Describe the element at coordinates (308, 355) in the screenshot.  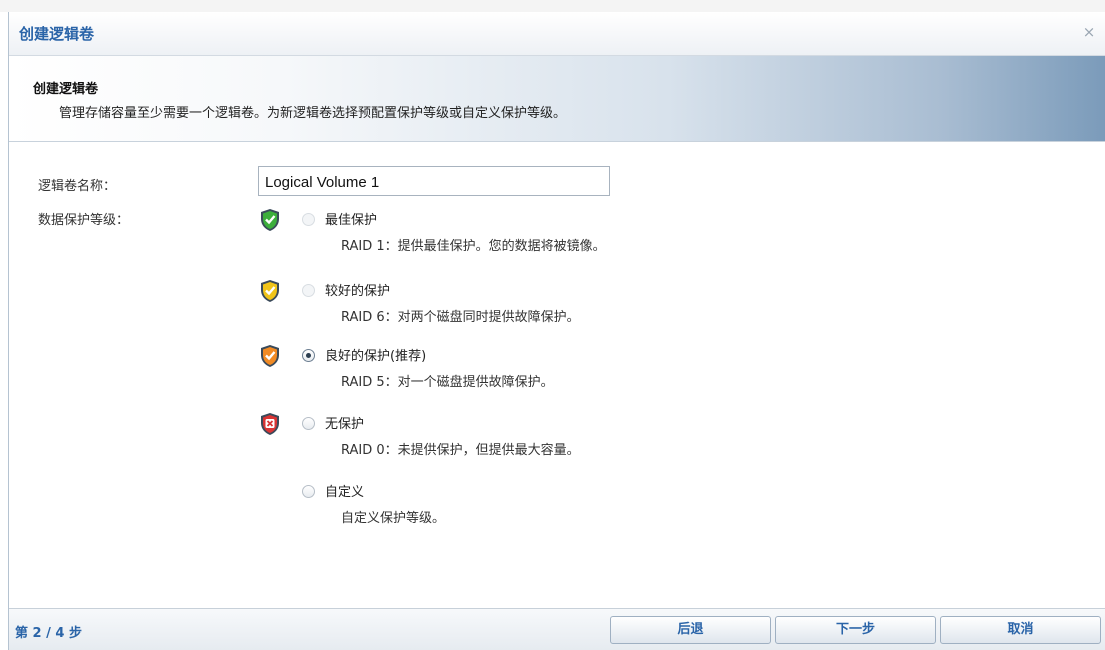
I see `radio-good-protection` at that location.